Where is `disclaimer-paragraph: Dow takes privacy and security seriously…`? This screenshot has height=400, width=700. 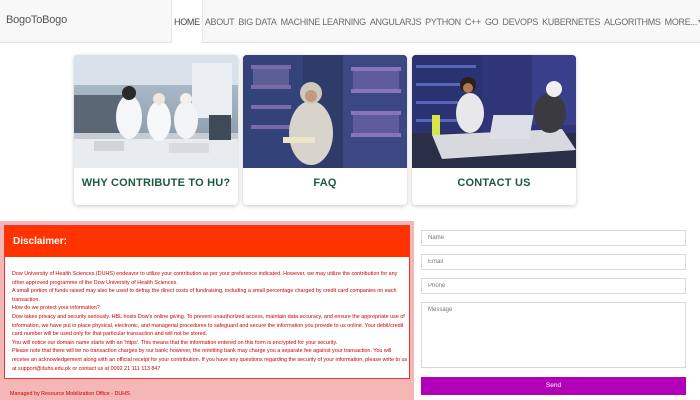 disclaimer-paragraph: Dow takes privacy and security seriously… is located at coordinates (208, 325).